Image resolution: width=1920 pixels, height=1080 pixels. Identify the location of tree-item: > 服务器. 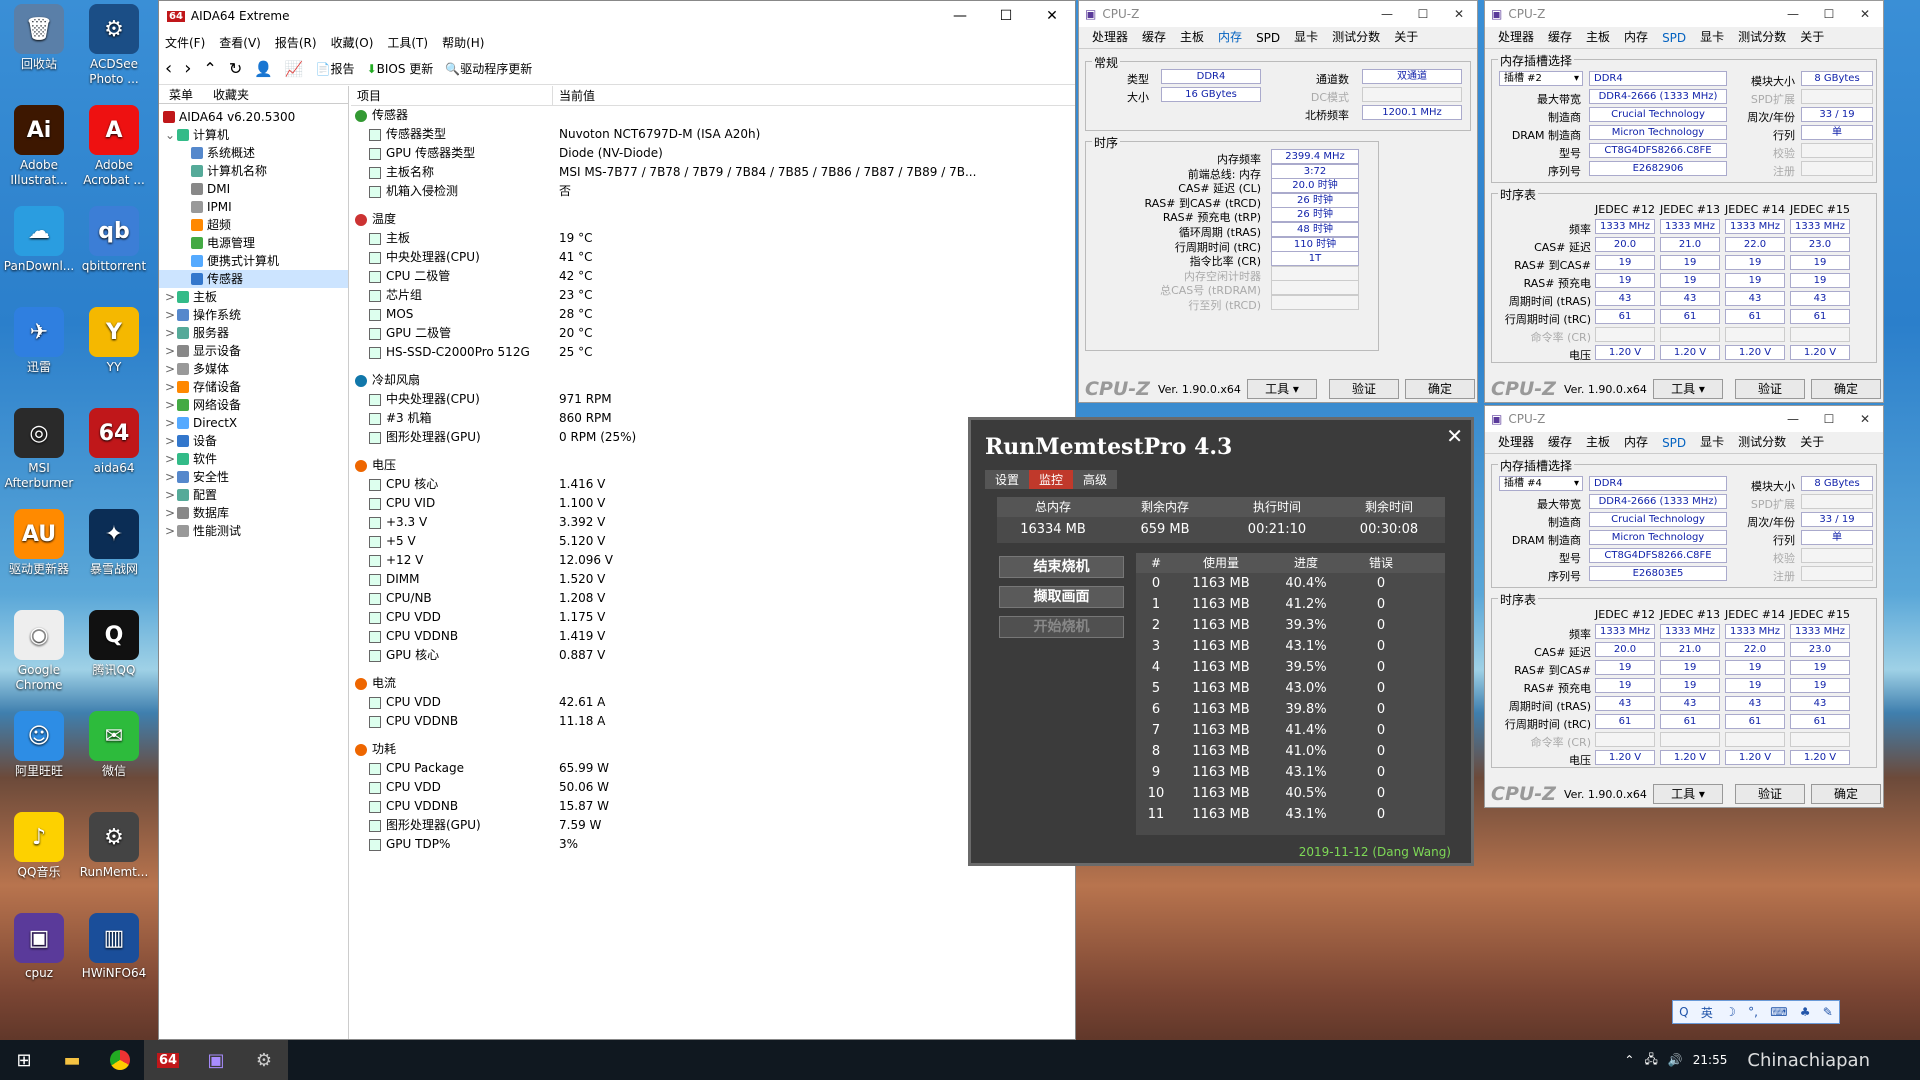
(253, 333).